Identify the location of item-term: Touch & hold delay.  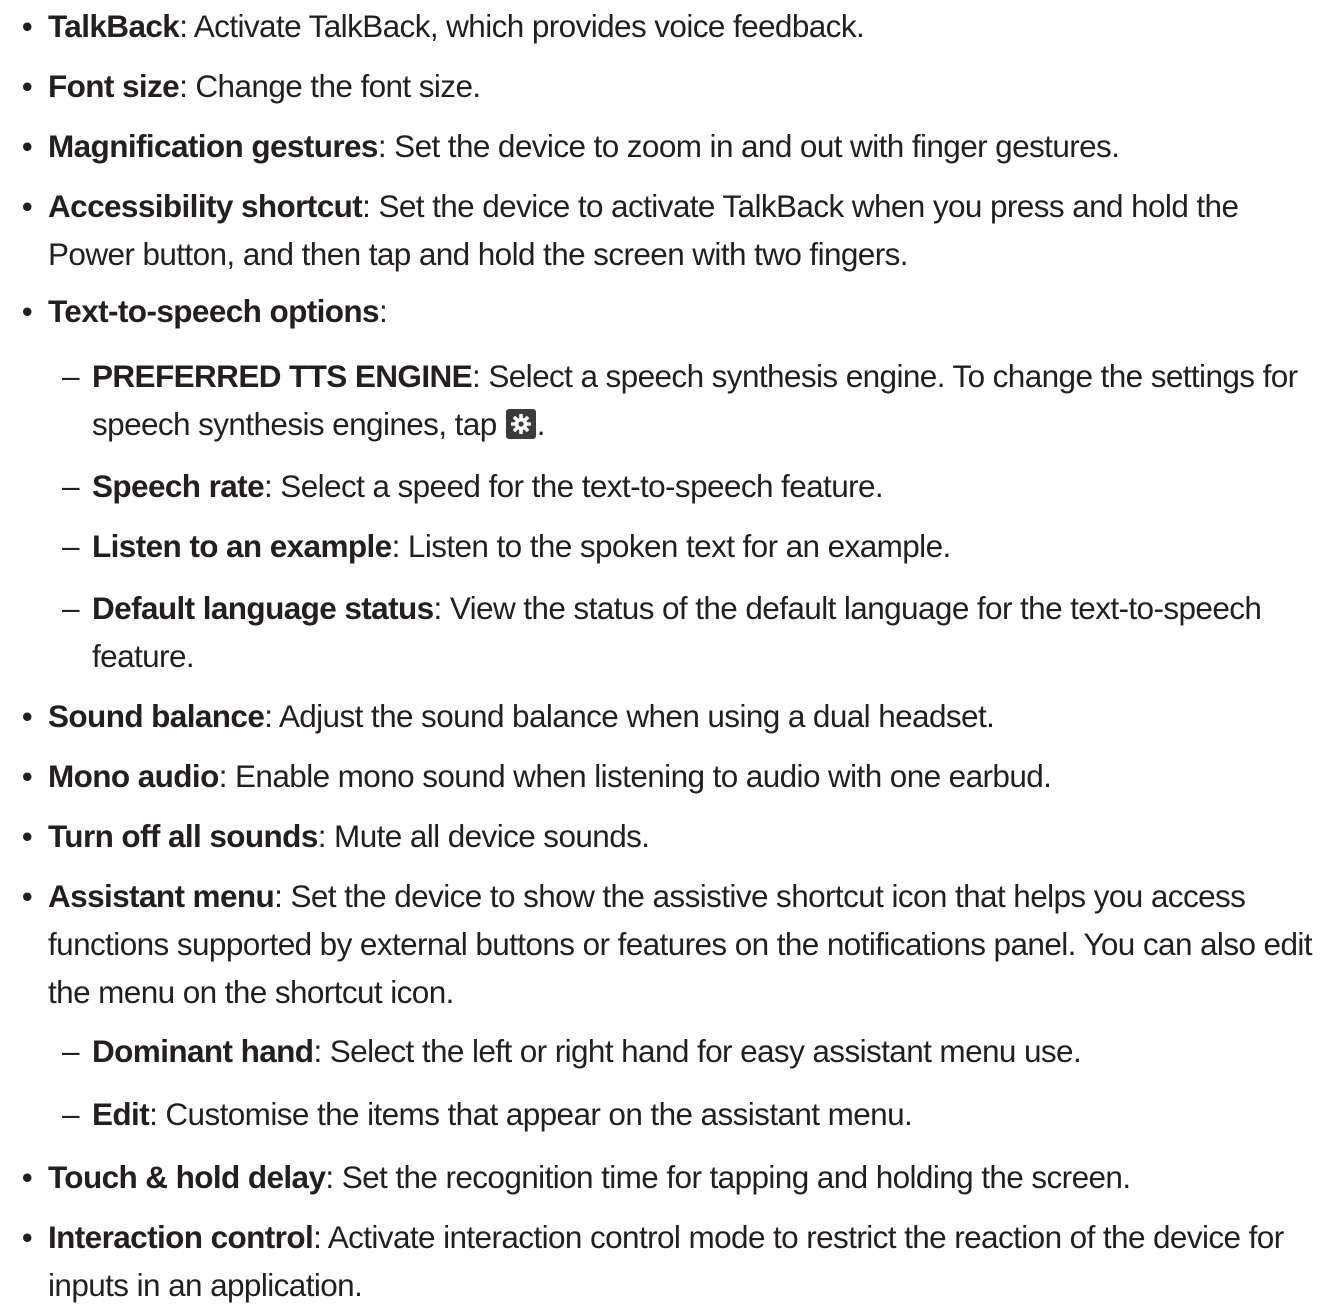
(187, 1177).